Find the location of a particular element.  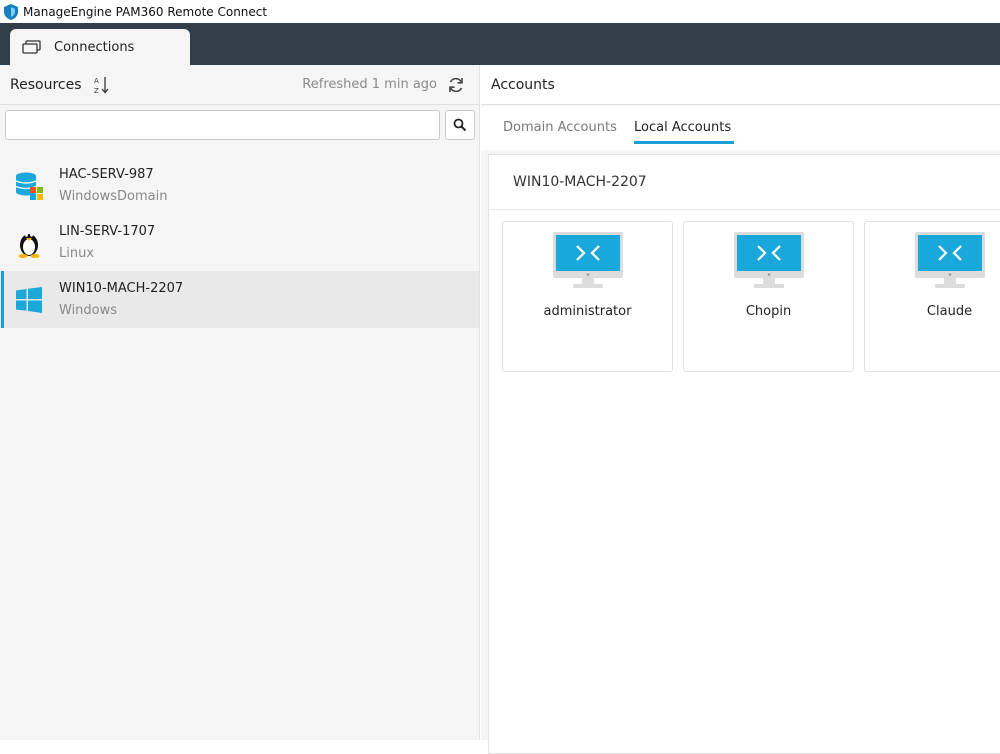

tab-connections: Connections is located at coordinates (100, 47).